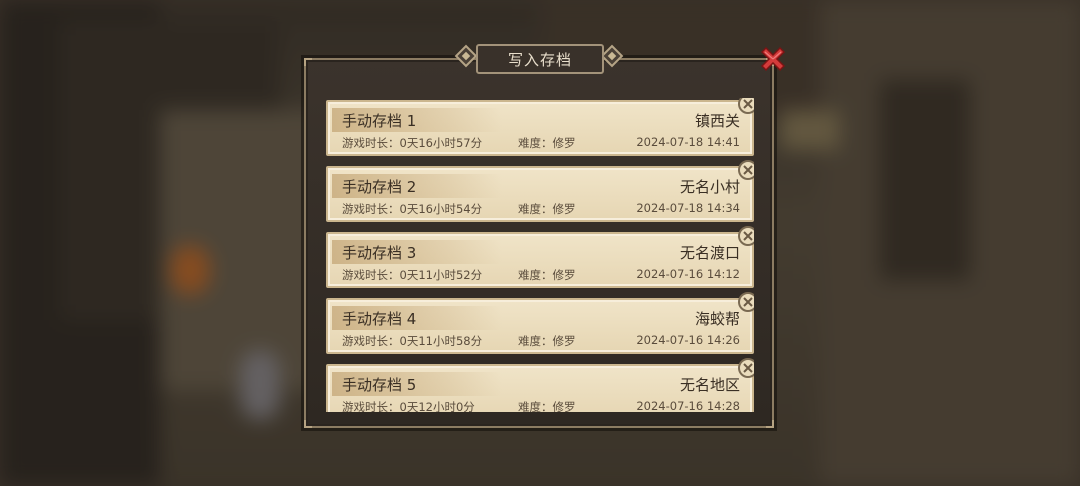 This screenshot has width=1080, height=486. Describe the element at coordinates (709, 187) in the screenshot. I see `slot-location: 无名小村` at that location.